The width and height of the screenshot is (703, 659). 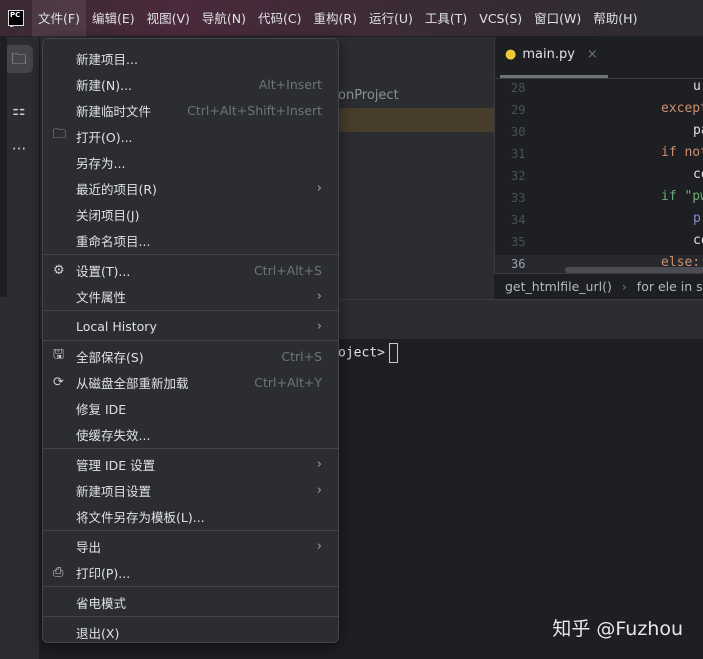 I want to click on more-icon: ···, so click(x=19, y=149).